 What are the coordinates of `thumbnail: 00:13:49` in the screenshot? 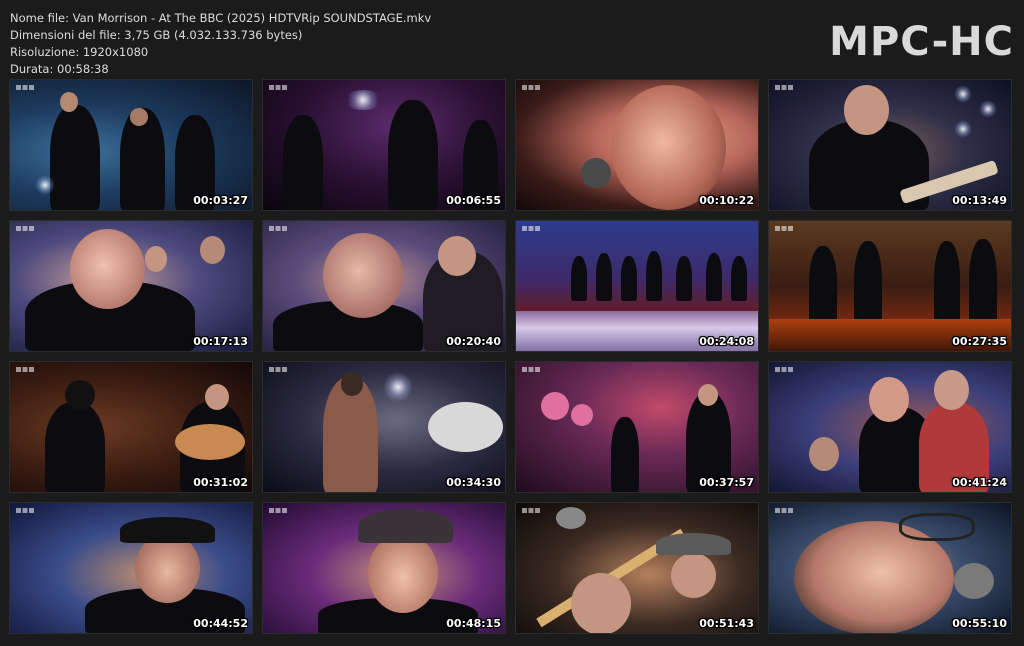 It's located at (890, 145).